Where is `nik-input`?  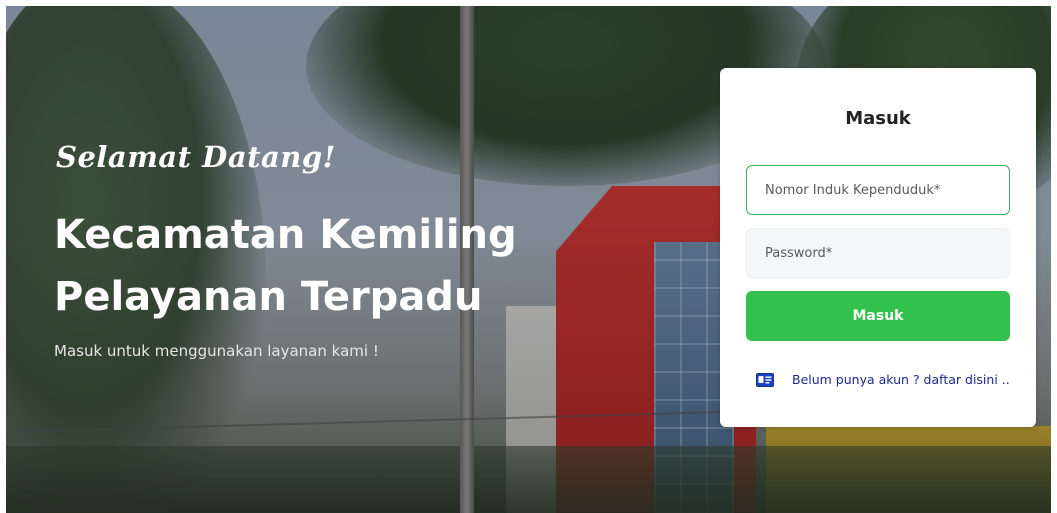 nik-input is located at coordinates (878, 190).